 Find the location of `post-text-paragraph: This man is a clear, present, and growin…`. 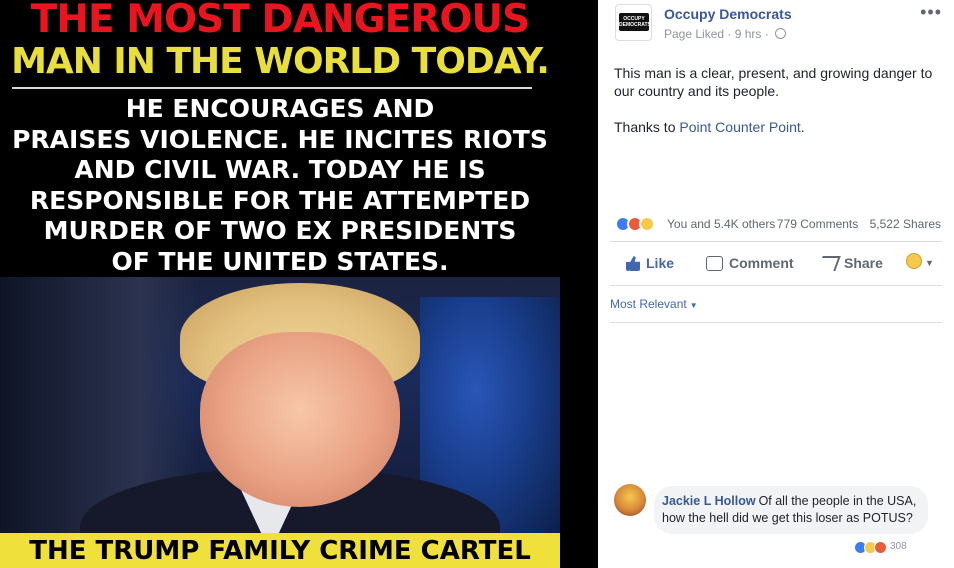

post-text-paragraph: This man is a clear, present, and growin… is located at coordinates (773, 82).